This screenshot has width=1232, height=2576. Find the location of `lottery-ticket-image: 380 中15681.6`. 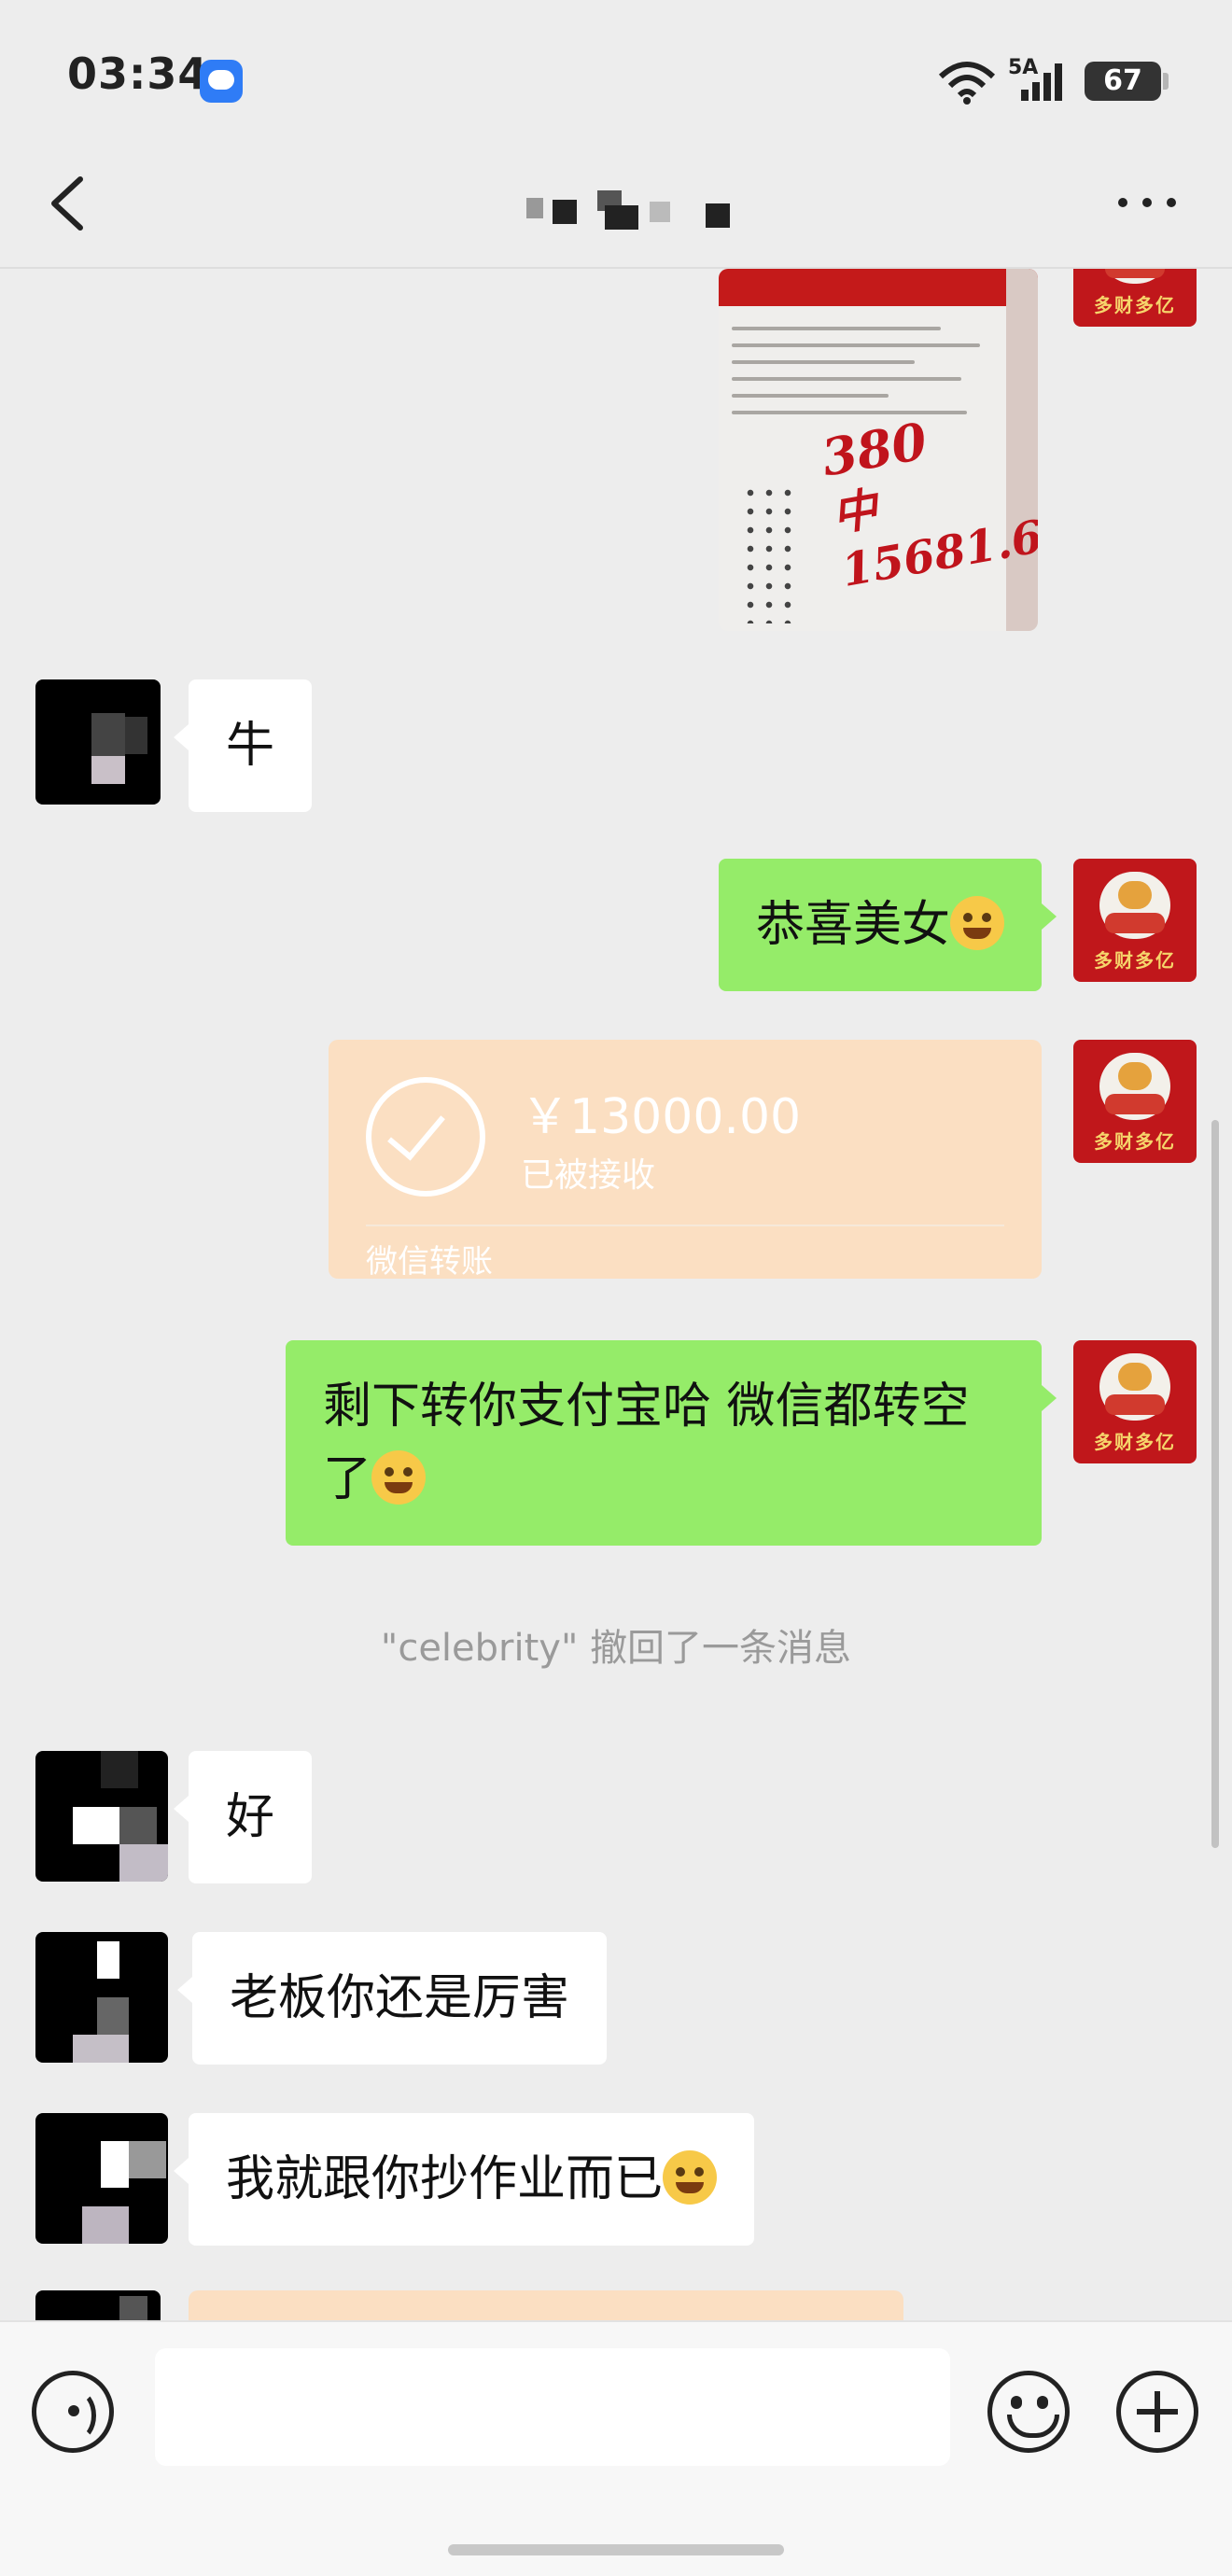

lottery-ticket-image: 380 中15681.6 is located at coordinates (878, 450).